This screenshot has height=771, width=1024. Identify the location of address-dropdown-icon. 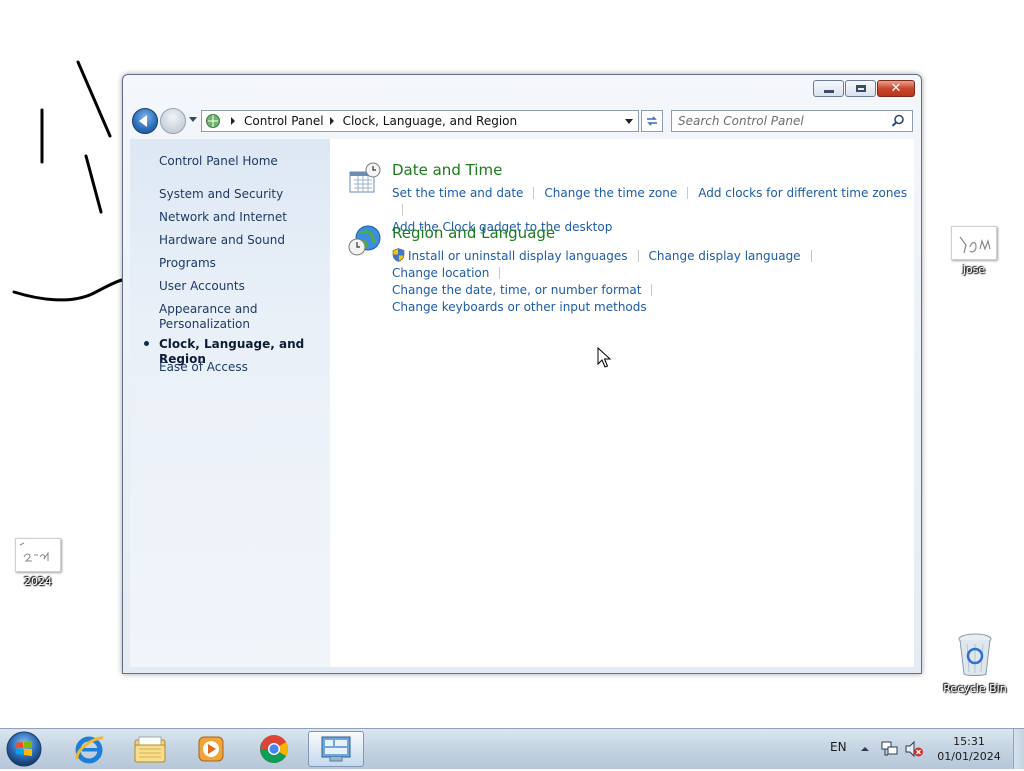
(629, 121).